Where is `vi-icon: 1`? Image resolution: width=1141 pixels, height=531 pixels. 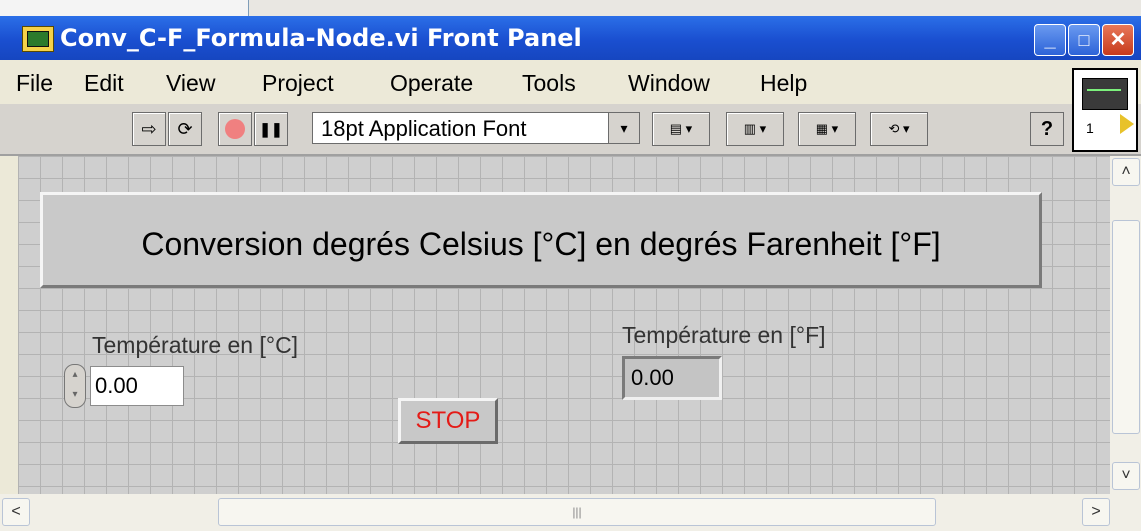 vi-icon: 1 is located at coordinates (1105, 110).